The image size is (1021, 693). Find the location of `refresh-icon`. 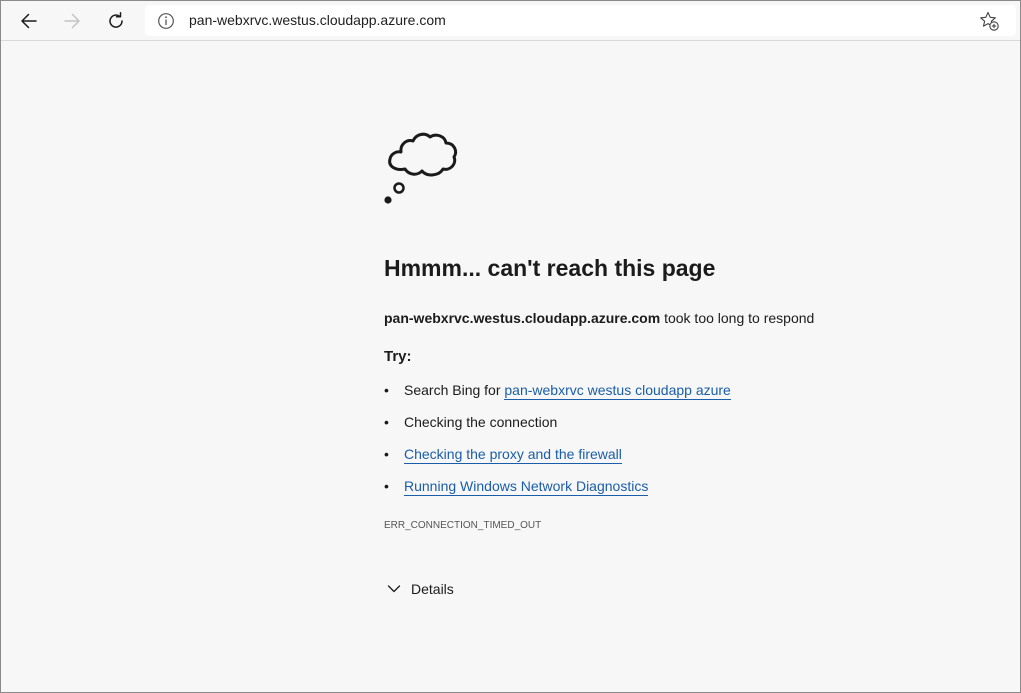

refresh-icon is located at coordinates (116, 20).